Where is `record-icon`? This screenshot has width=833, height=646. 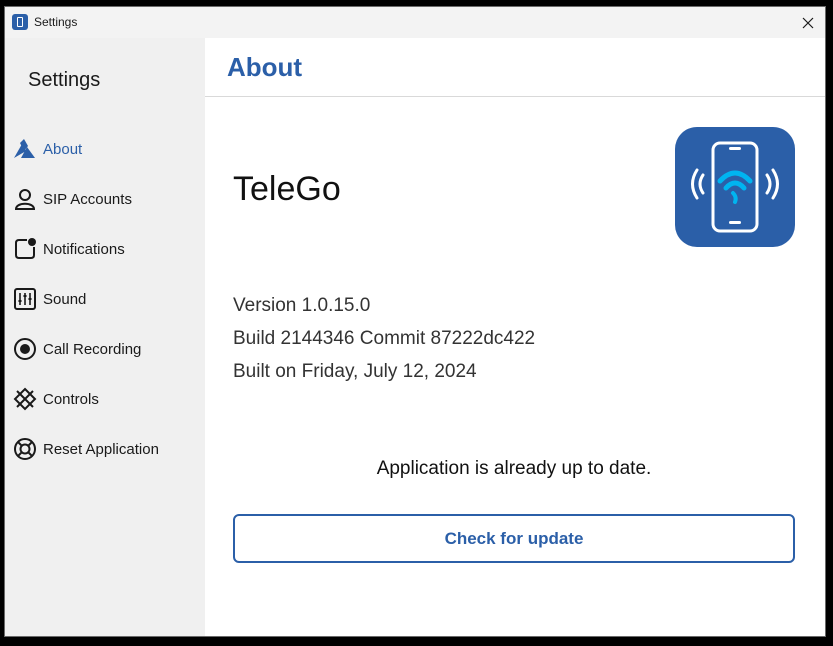 record-icon is located at coordinates (25, 349).